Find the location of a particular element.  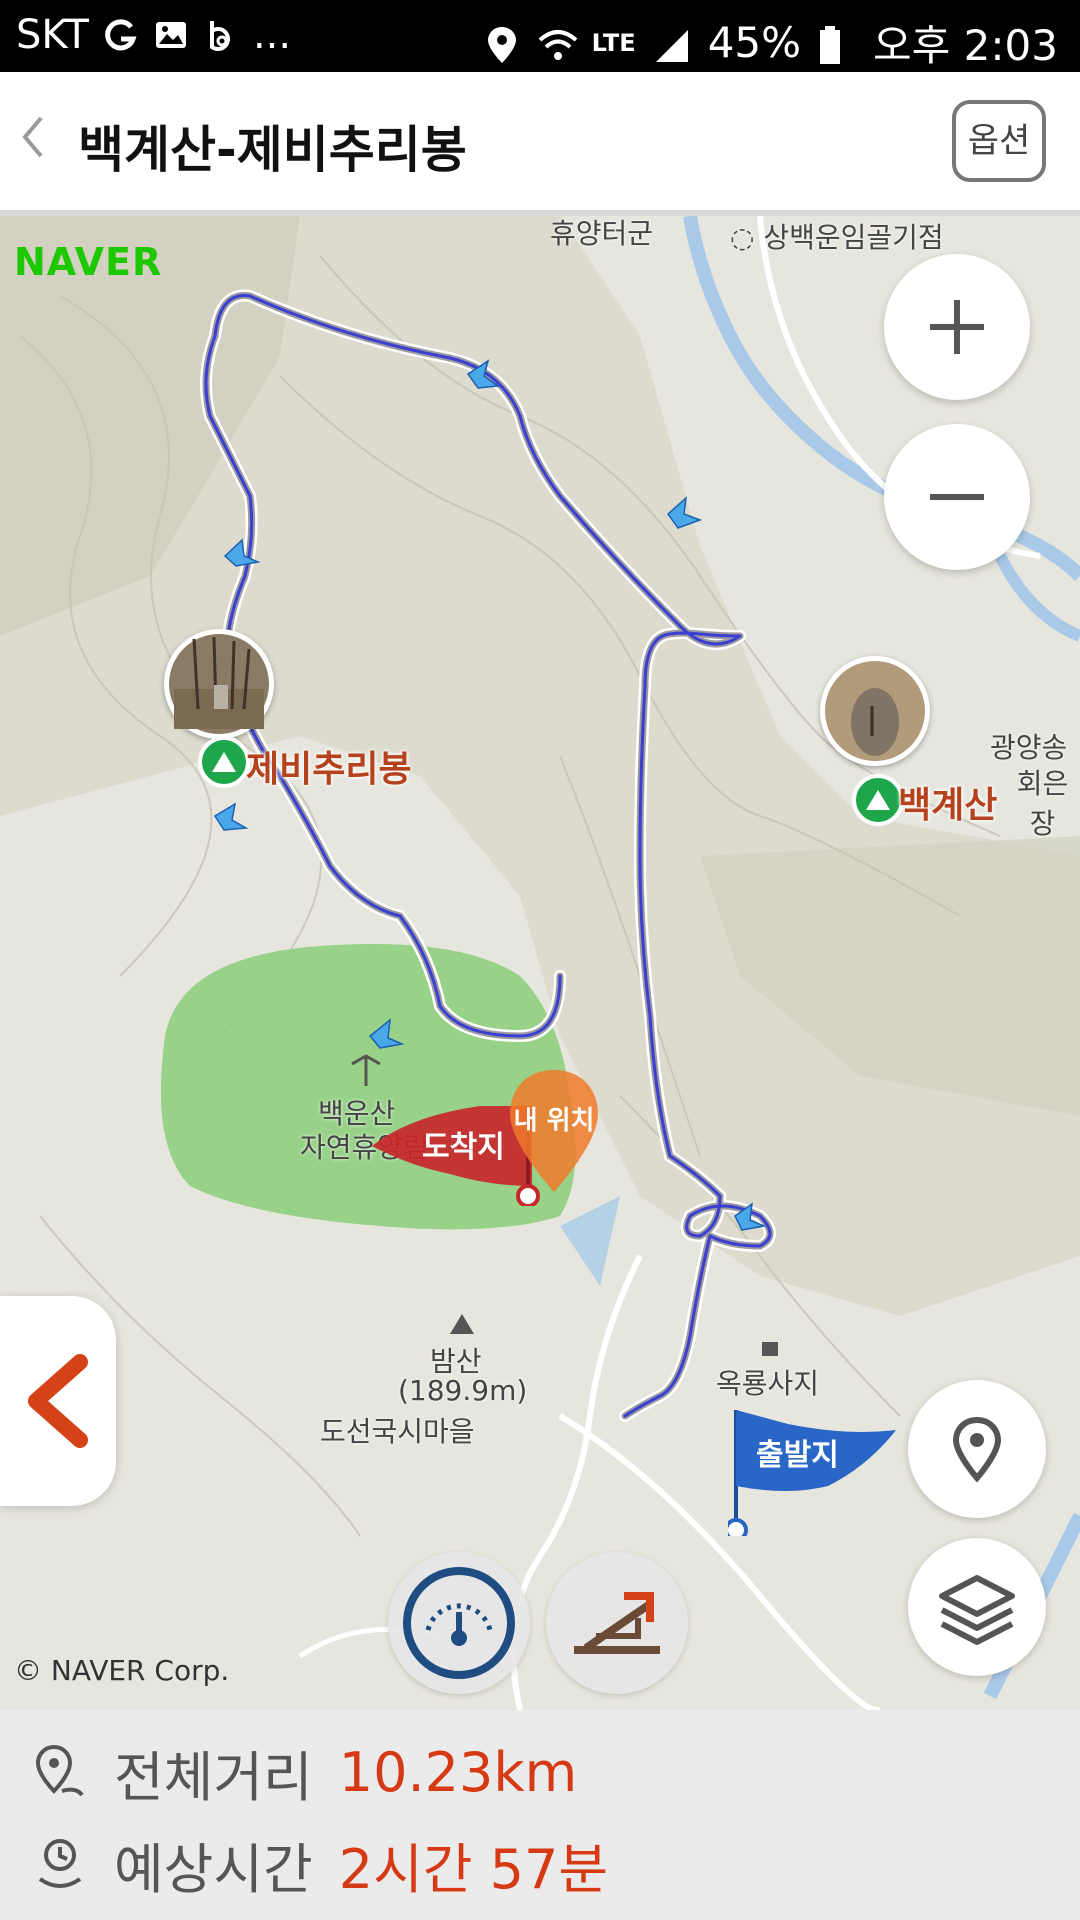

minus-icon is located at coordinates (957, 497).